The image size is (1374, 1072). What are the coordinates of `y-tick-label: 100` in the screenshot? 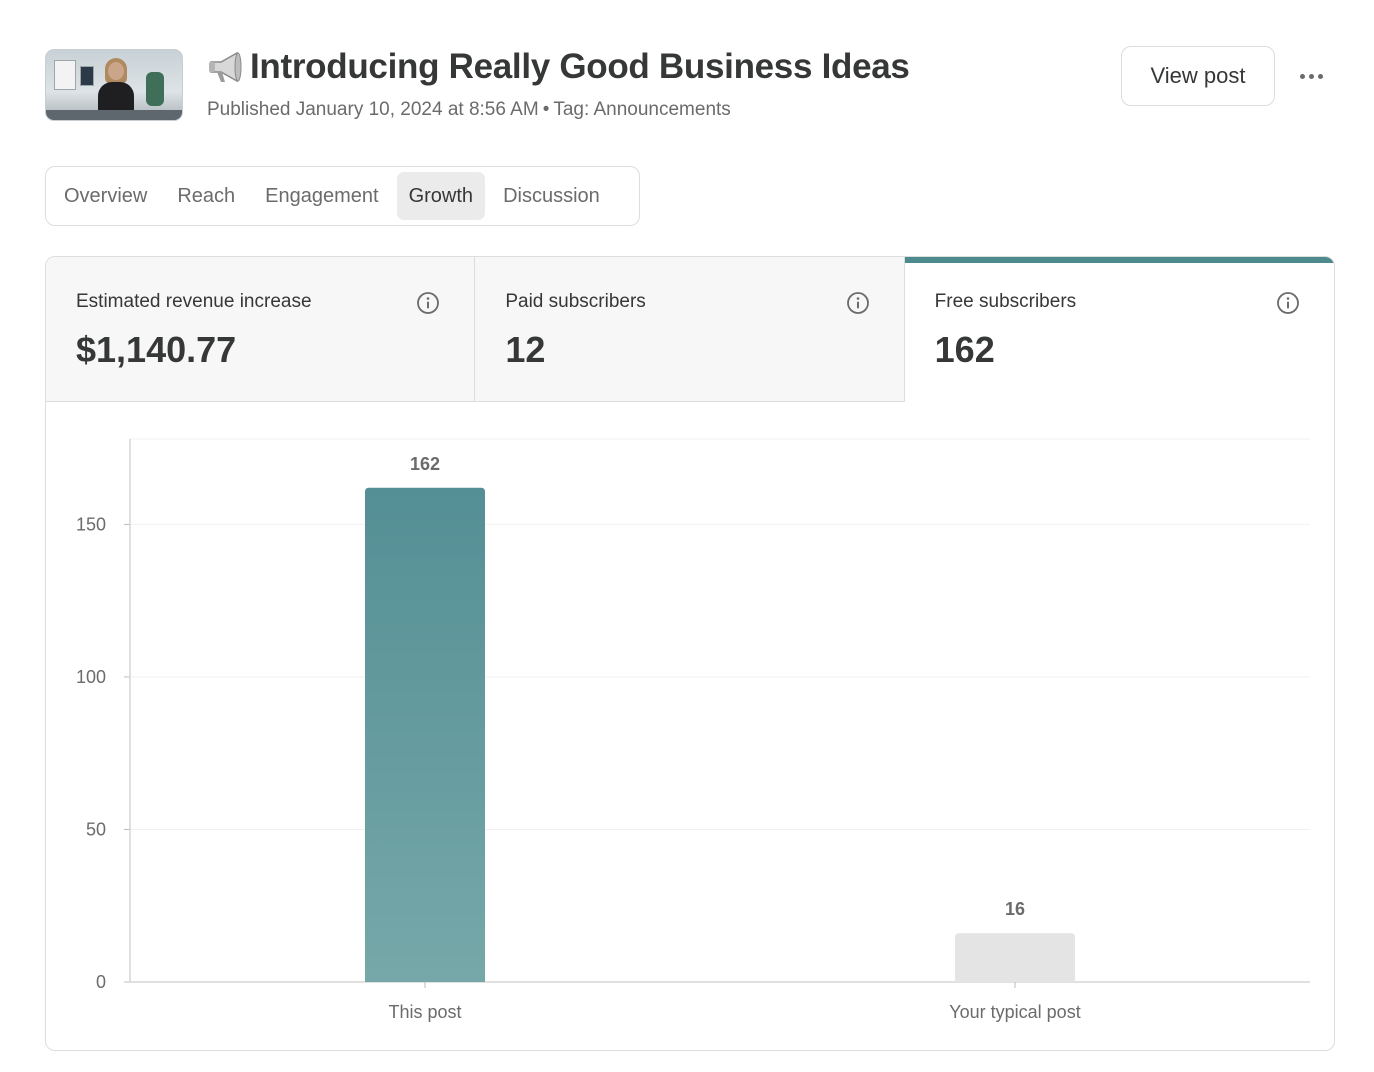 It's located at (91, 677).